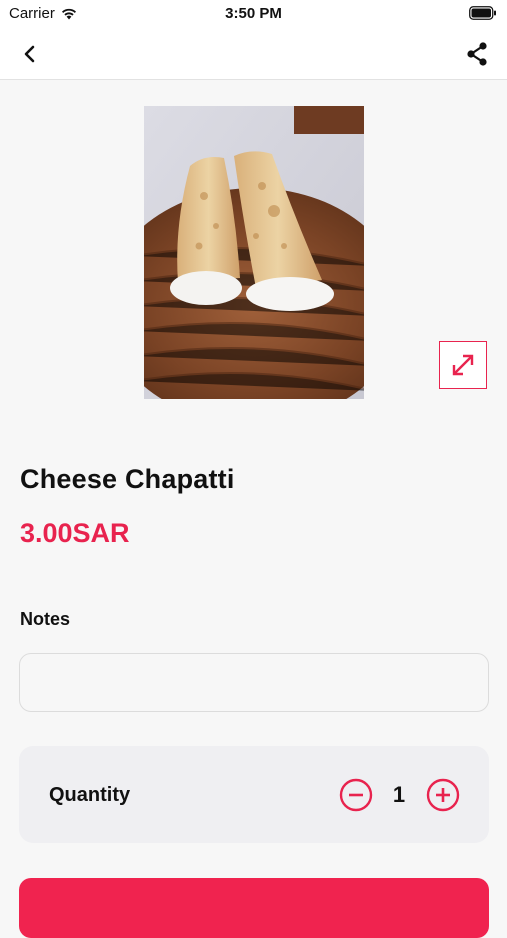 Image resolution: width=507 pixels, height=938 pixels. I want to click on plus-circle-icon, so click(443, 795).